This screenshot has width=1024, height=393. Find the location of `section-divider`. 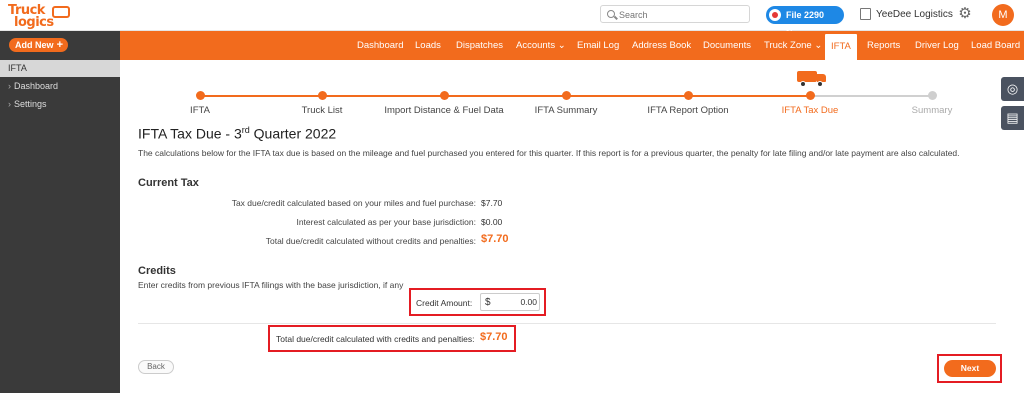

section-divider is located at coordinates (567, 323).